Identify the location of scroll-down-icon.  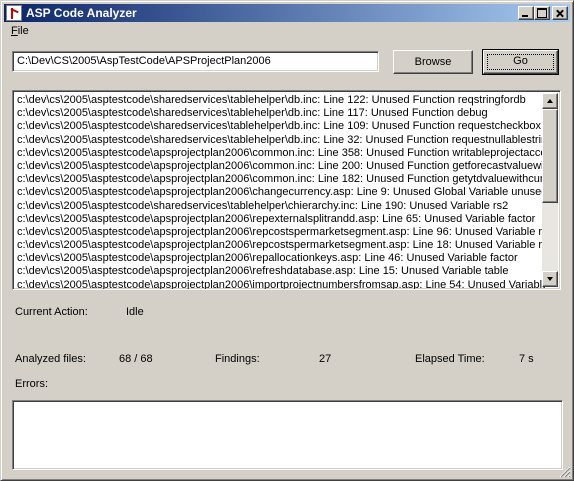
(550, 279).